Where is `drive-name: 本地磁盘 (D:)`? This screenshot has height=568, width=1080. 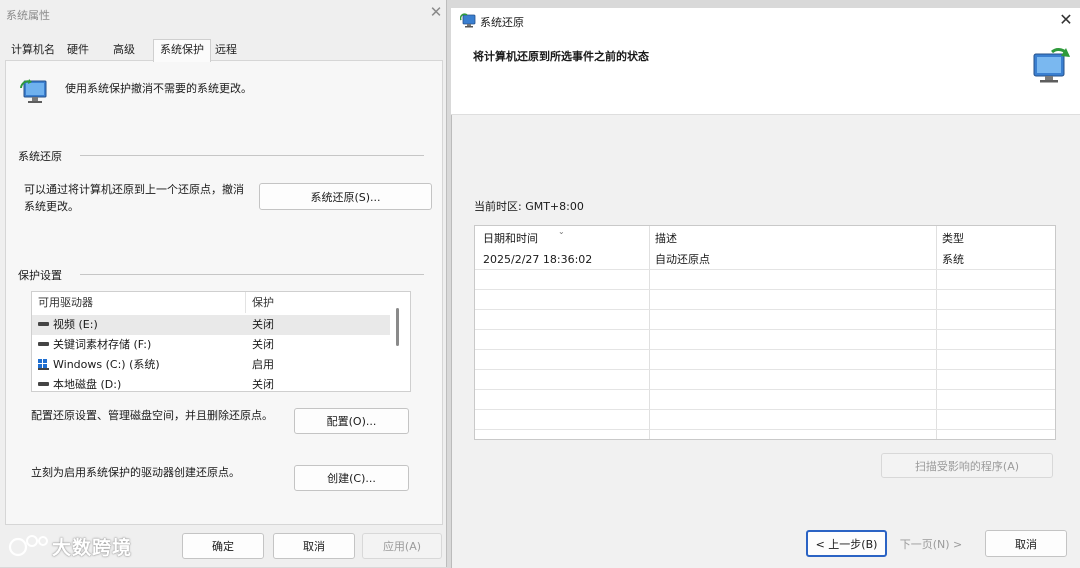 drive-name: 本地磁盘 (D:) is located at coordinates (87, 384).